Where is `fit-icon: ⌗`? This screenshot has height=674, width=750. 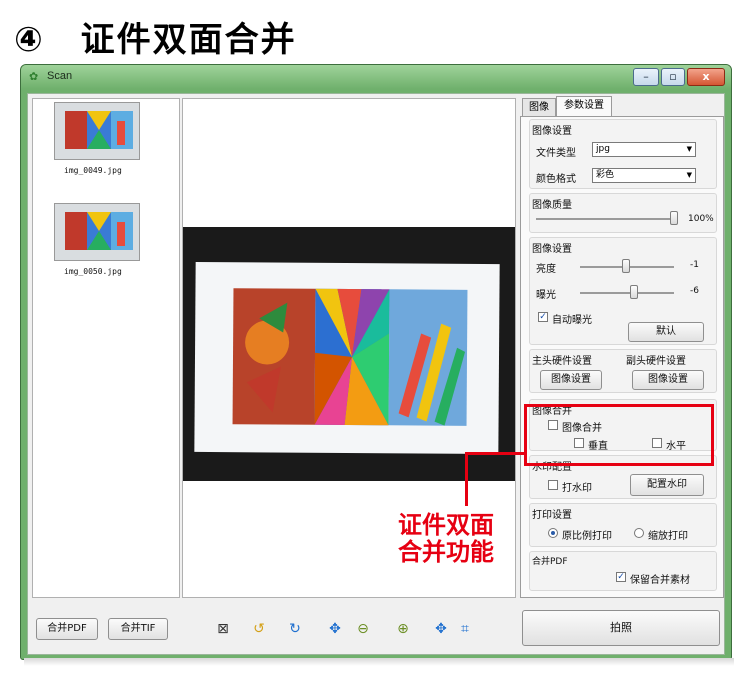 fit-icon: ⌗ is located at coordinates (465, 629).